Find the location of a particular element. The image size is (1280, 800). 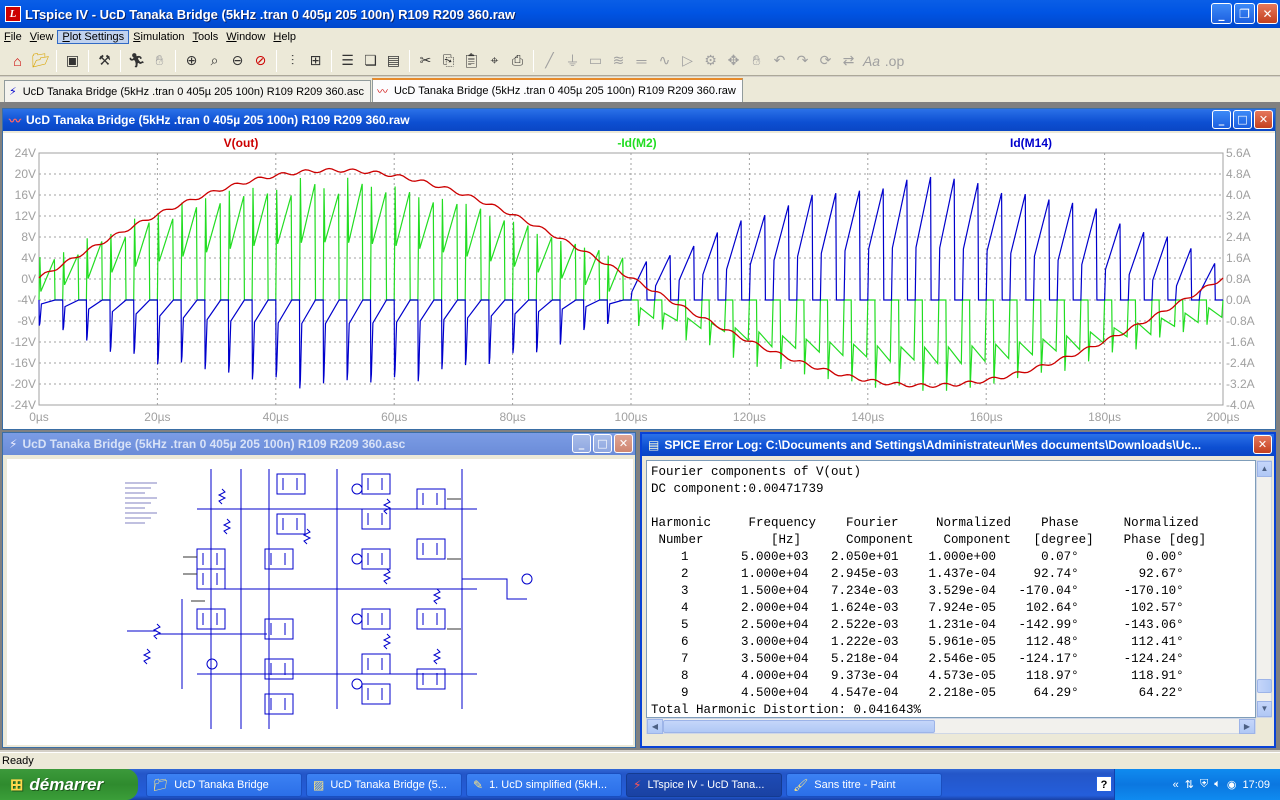

y-tick-label-left: 0V is located at coordinates (28, 279).